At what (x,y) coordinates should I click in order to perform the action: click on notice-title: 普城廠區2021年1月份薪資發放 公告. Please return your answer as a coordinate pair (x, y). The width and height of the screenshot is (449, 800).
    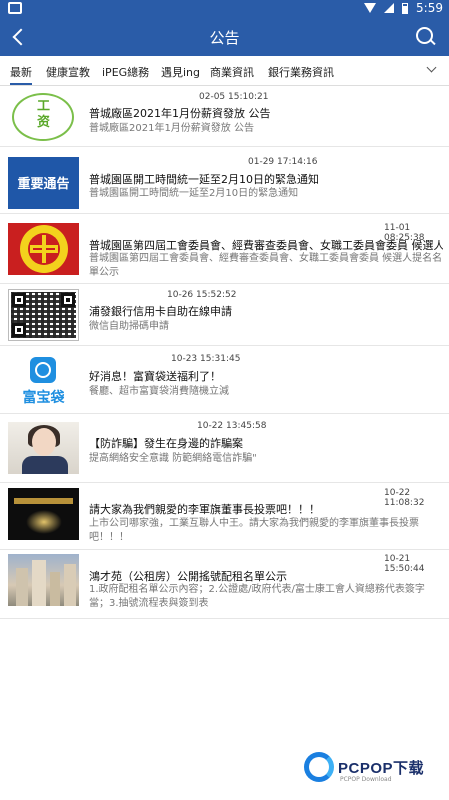
    Looking at the image, I should click on (180, 113).